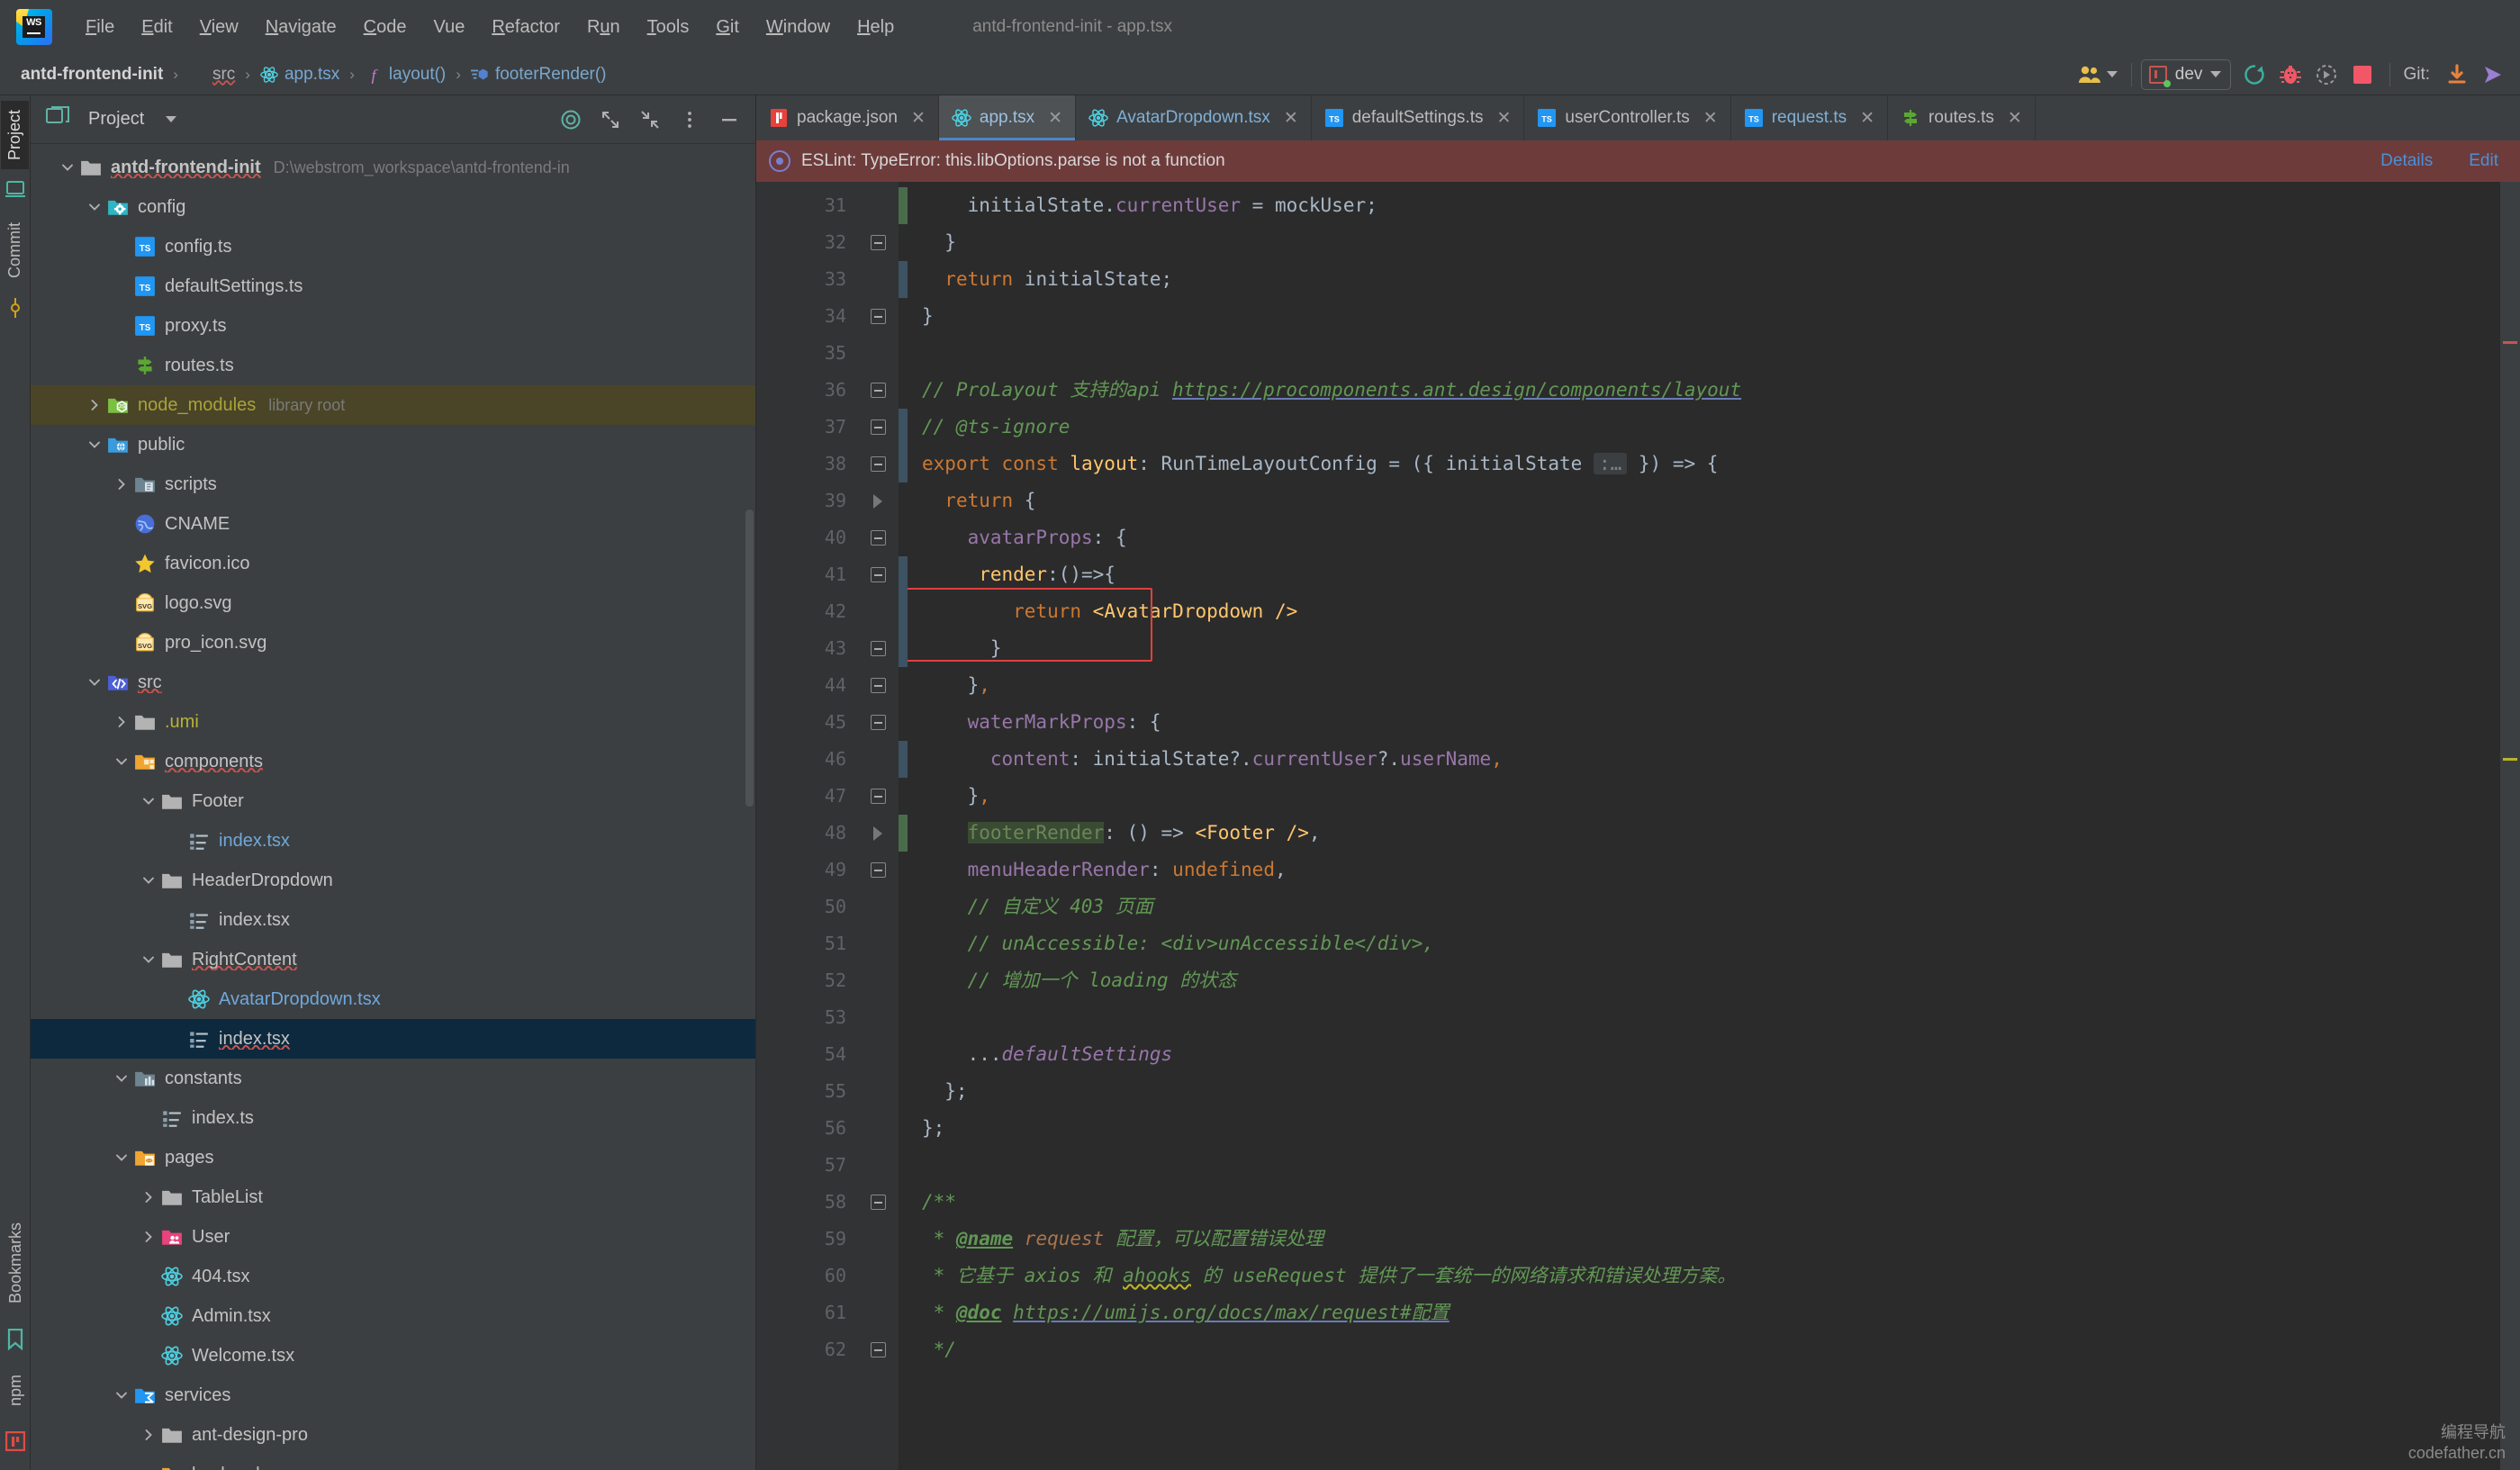 Image resolution: width=2520 pixels, height=1470 pixels. What do you see at coordinates (15, 1443) in the screenshot?
I see `npm-icon` at bounding box center [15, 1443].